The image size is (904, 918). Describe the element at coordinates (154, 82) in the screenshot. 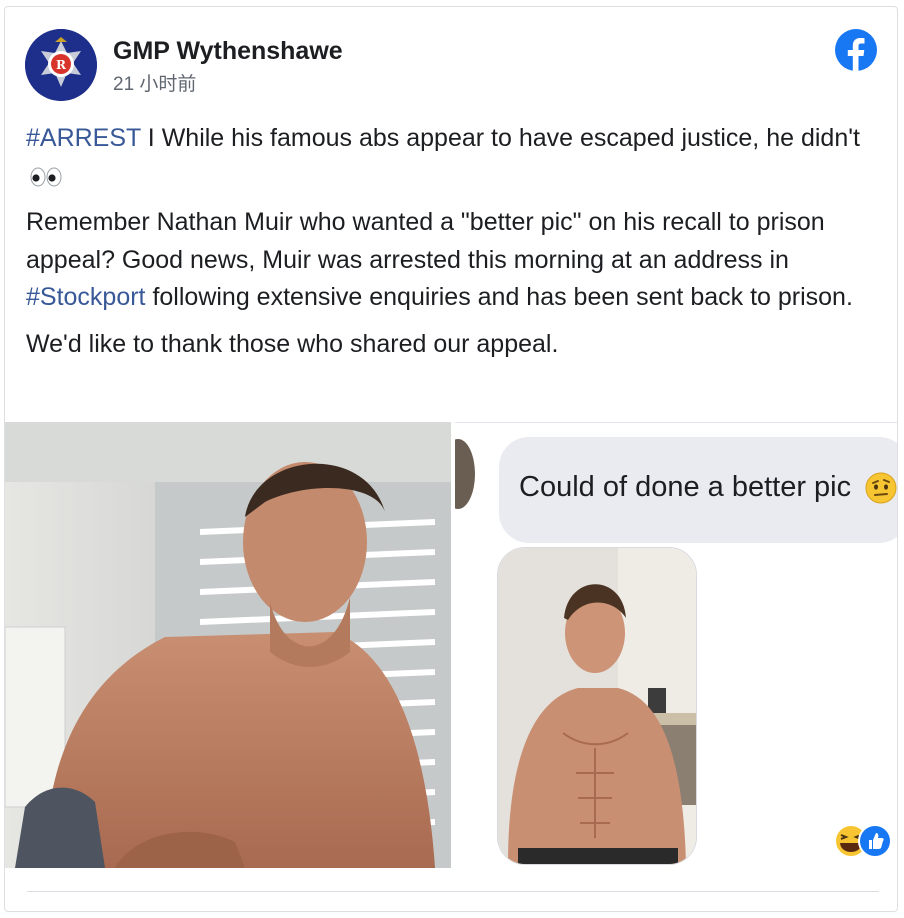

I see `post-timestamp: 21 小时前` at that location.